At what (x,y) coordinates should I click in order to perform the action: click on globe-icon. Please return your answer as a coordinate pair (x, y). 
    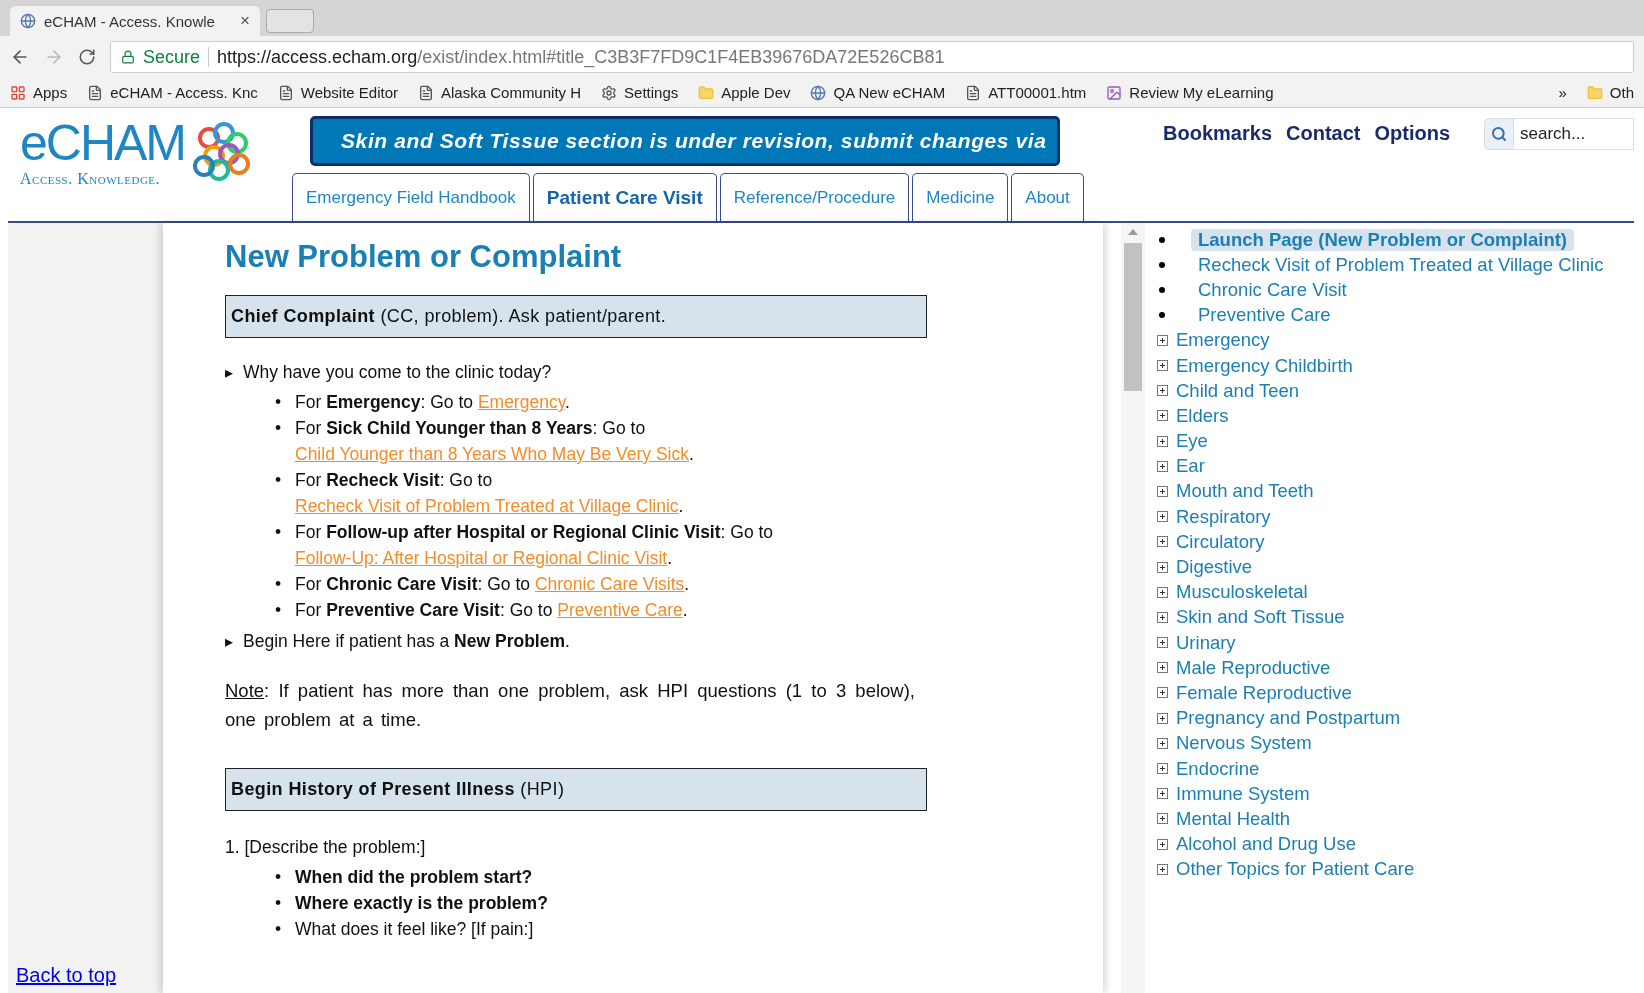
    Looking at the image, I should click on (818, 92).